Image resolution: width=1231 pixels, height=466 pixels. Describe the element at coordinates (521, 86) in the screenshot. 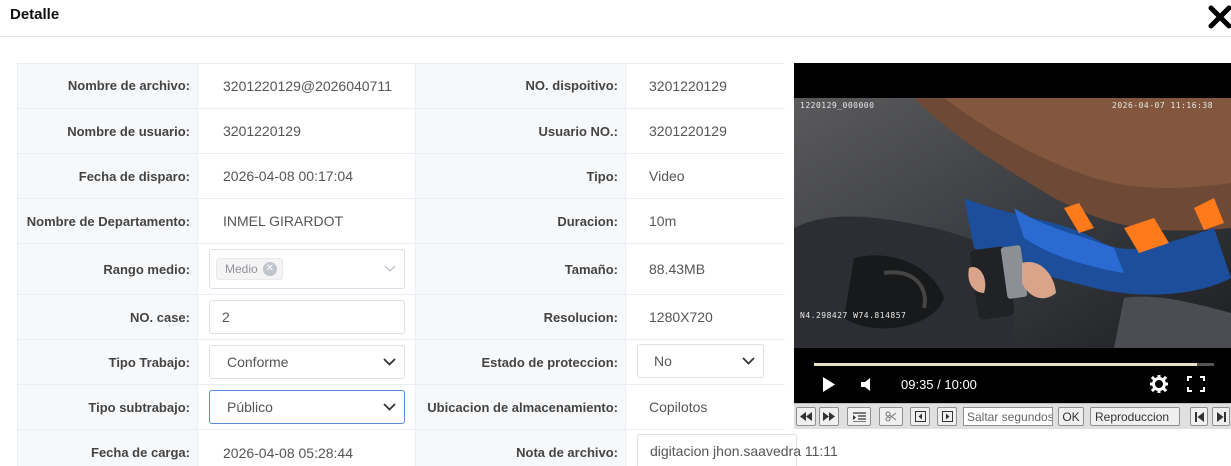

I see `device-no-label: NO. dispoitivo:` at that location.